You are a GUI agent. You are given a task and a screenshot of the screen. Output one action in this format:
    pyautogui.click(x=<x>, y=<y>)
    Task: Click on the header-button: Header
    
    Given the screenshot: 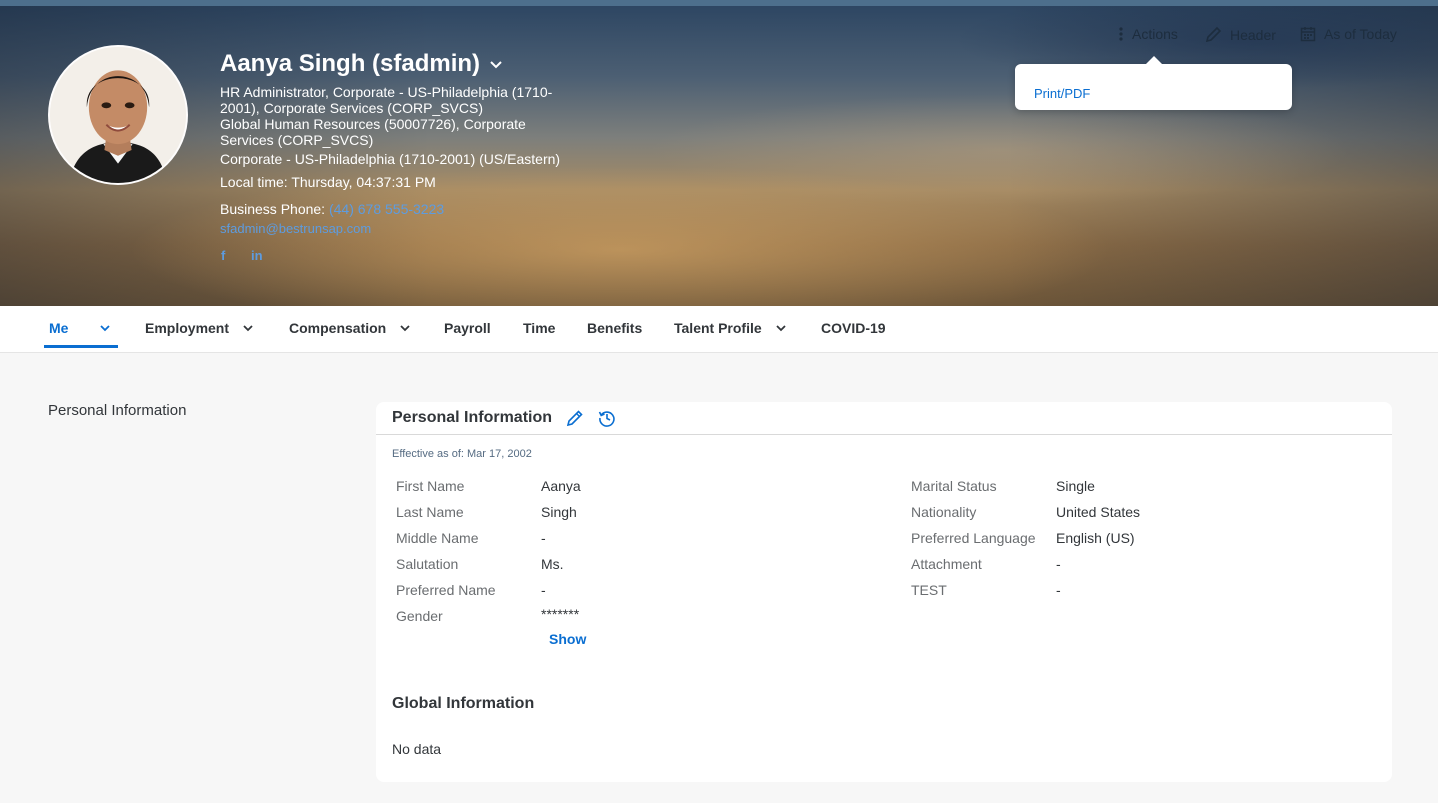 What is the action you would take?
    pyautogui.click(x=1240, y=34)
    